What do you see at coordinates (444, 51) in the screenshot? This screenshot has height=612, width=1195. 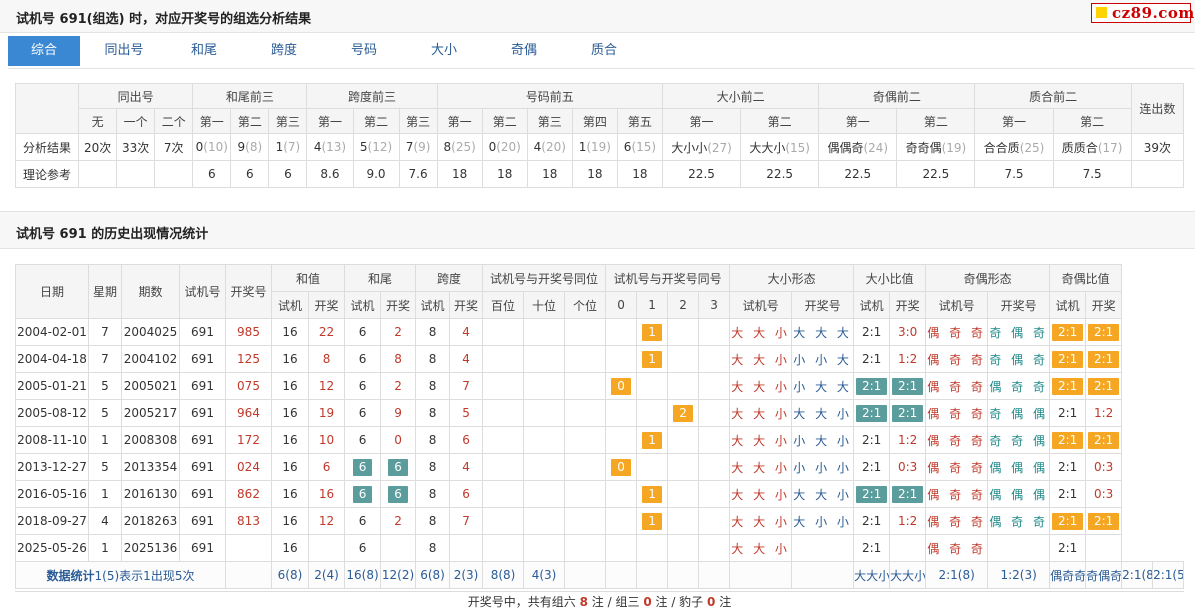 I see `tab-5: 大小` at bounding box center [444, 51].